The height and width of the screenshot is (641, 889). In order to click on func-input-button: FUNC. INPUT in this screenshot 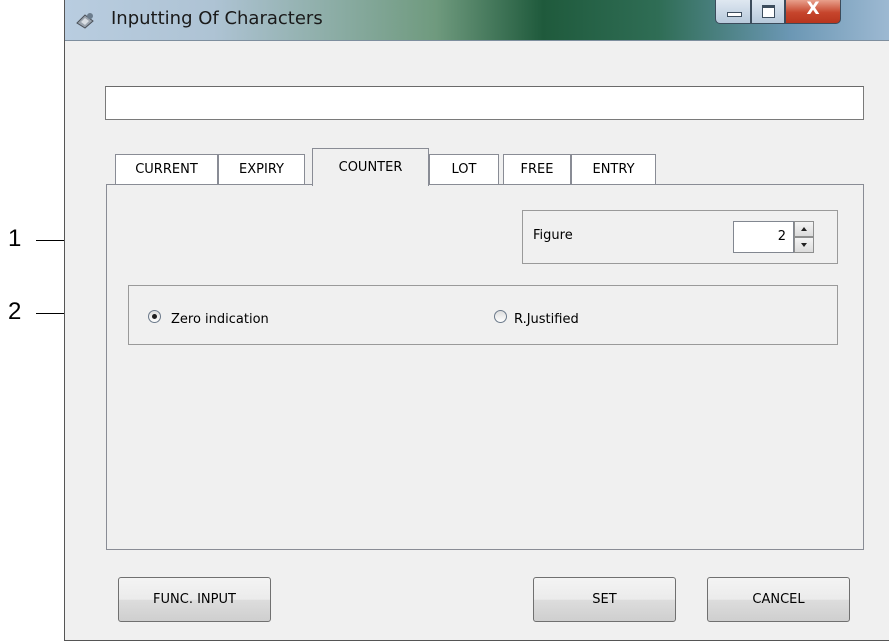, I will do `click(194, 599)`.